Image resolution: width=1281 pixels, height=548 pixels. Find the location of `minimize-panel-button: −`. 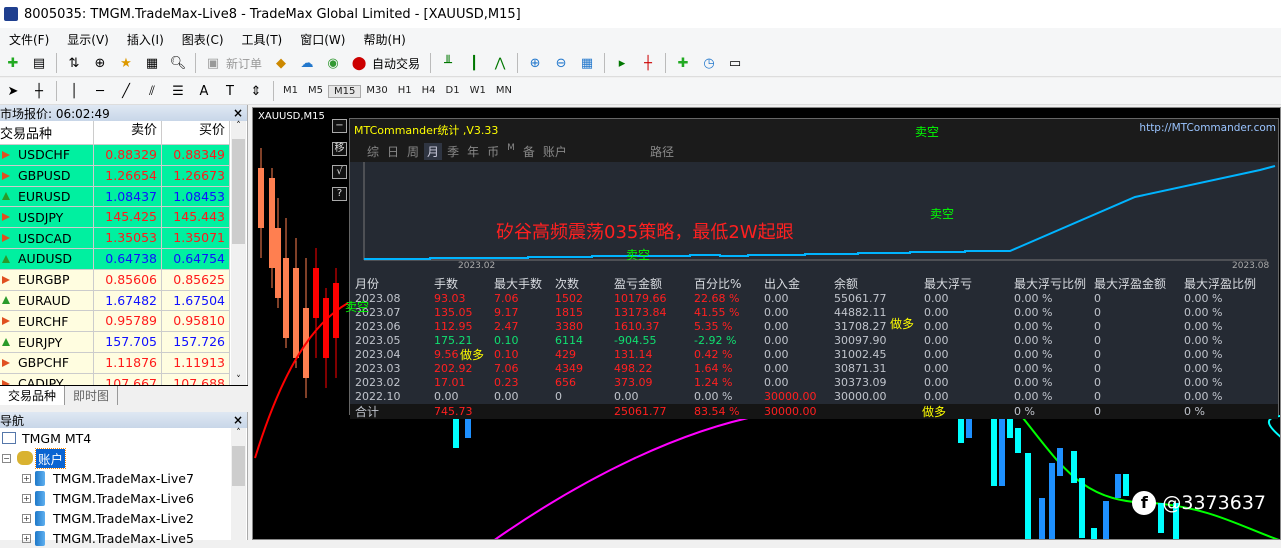

minimize-panel-button: − is located at coordinates (339, 126).